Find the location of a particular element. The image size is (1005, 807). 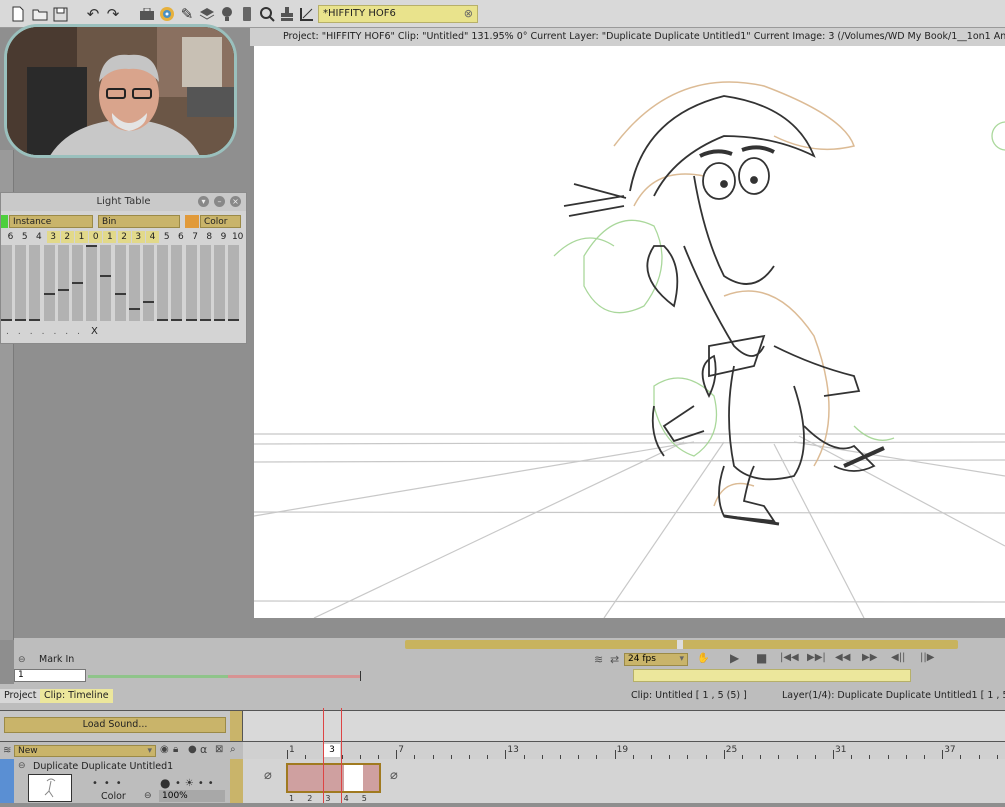

color-wheel-icon is located at coordinates (167, 14).